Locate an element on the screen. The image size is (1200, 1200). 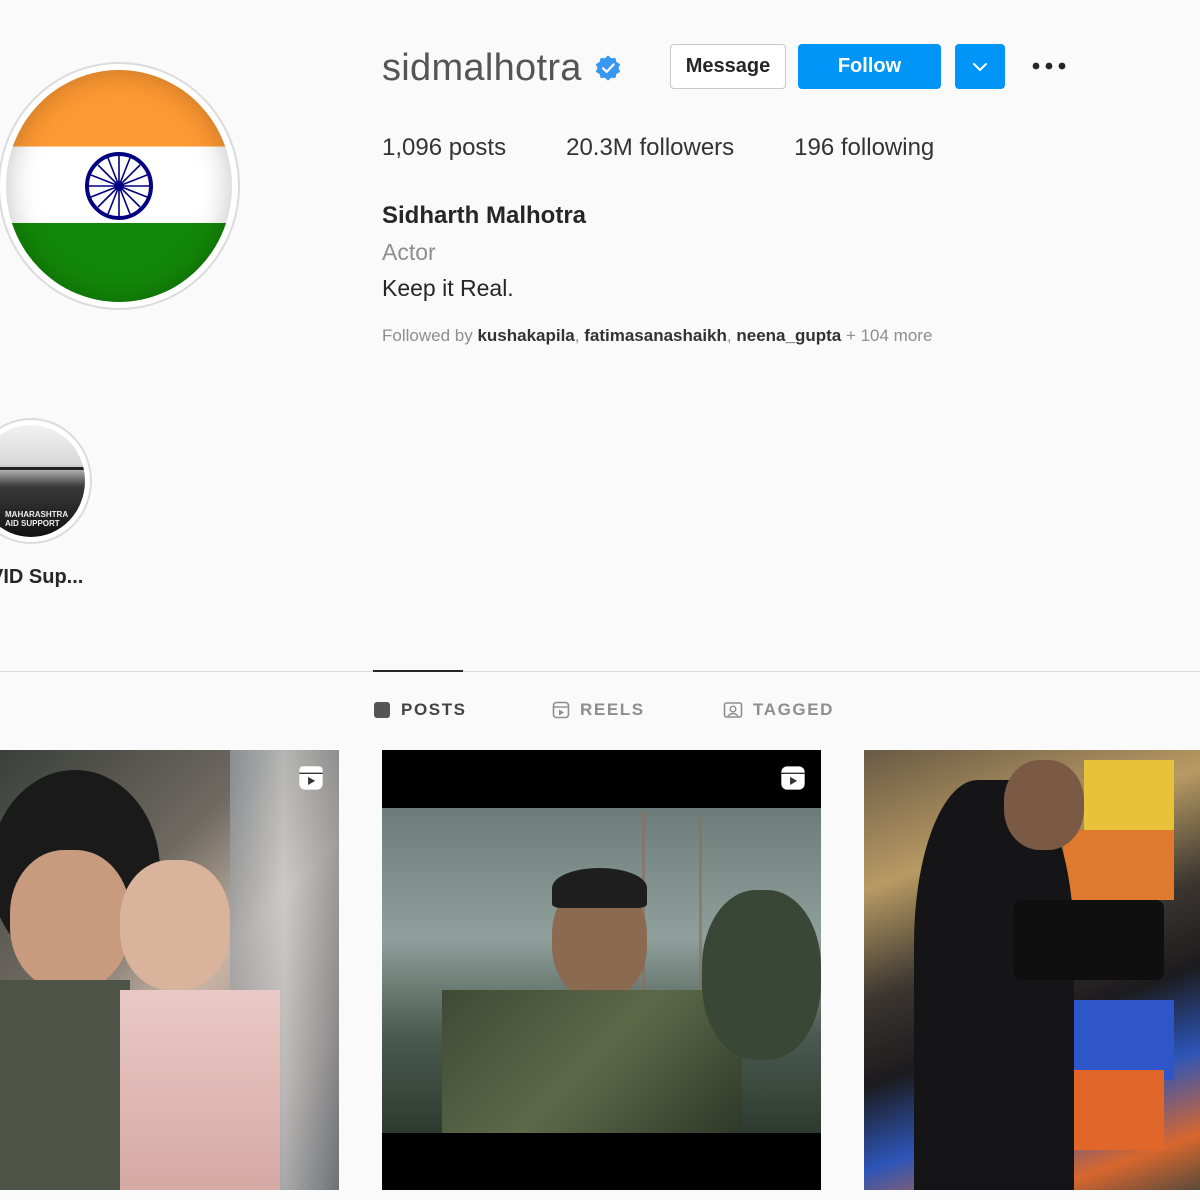
bio-text: Keep it Real. is located at coordinates (448, 288).